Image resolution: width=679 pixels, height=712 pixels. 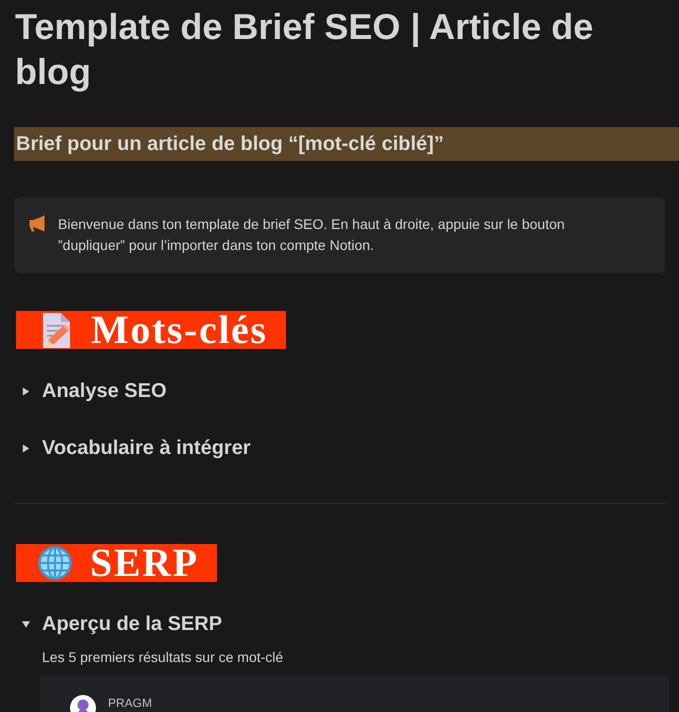 I want to click on megaphone-icon, so click(x=37, y=223).